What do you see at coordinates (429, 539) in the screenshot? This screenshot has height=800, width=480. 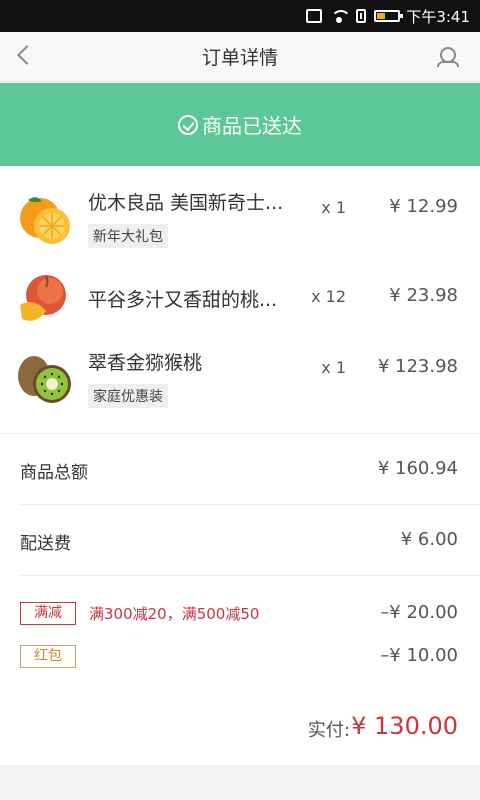 I see `shipping-fee-value: ¥ 6.00` at bounding box center [429, 539].